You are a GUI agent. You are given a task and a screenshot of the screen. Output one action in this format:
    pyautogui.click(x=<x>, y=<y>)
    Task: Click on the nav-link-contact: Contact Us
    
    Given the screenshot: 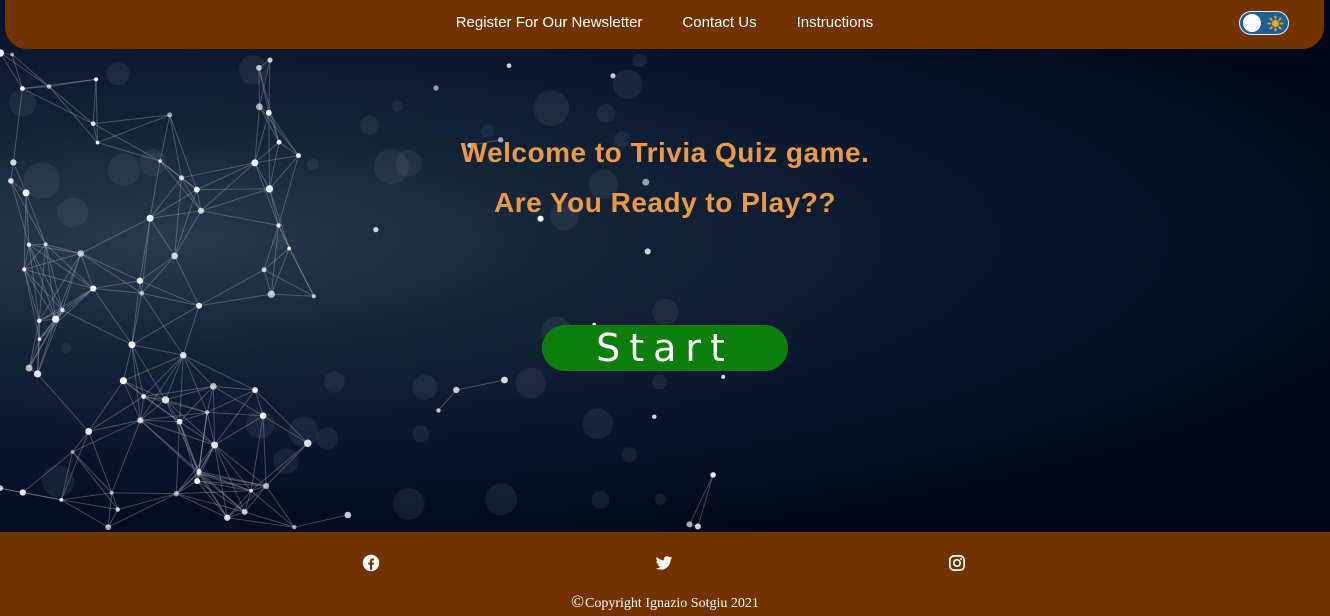 What is the action you would take?
    pyautogui.click(x=719, y=22)
    